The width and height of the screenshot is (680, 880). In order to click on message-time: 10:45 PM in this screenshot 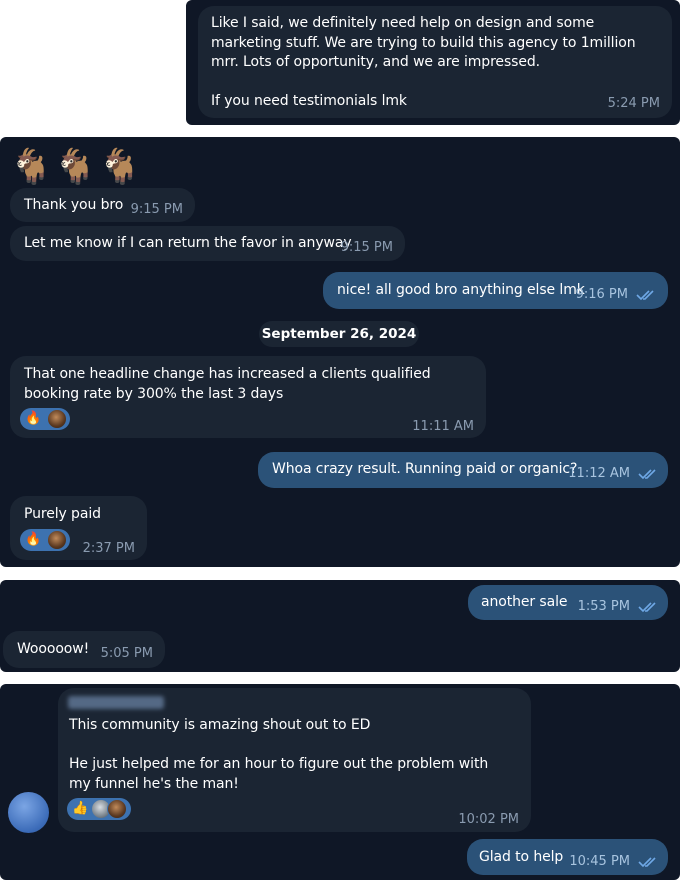, I will do `click(599, 861)`.